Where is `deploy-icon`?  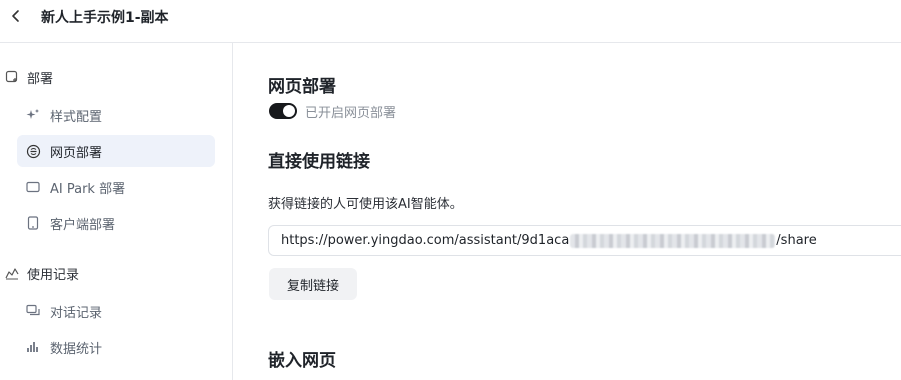
deploy-icon is located at coordinates (12, 77).